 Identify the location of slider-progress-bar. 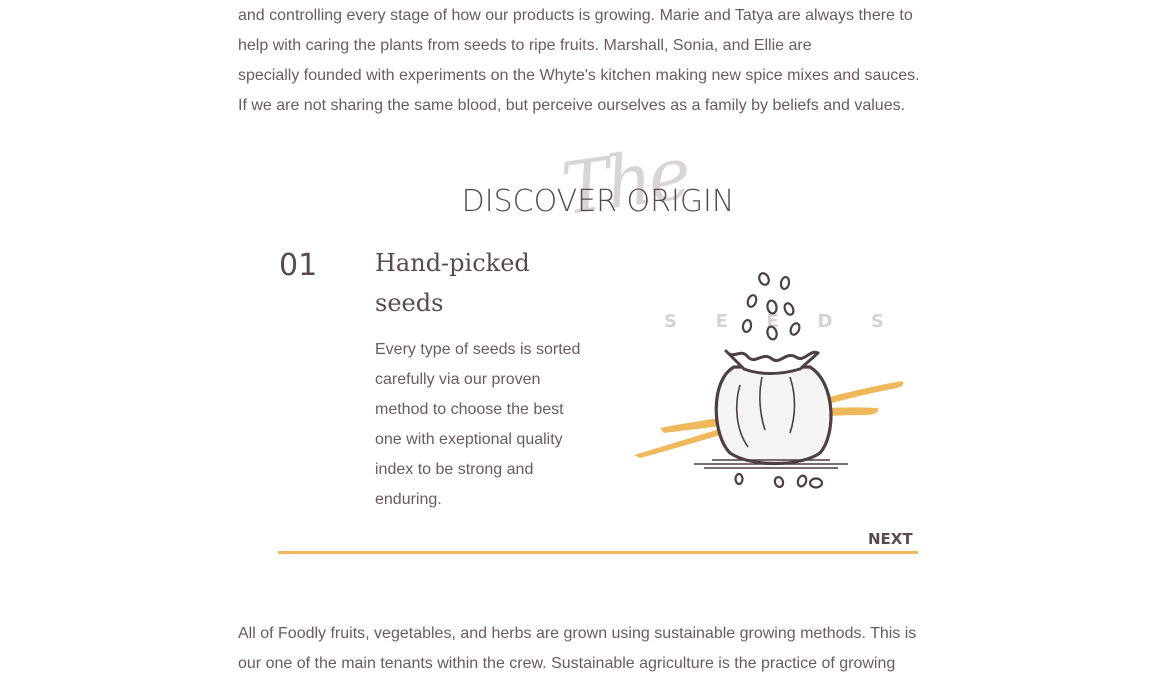
(598, 552).